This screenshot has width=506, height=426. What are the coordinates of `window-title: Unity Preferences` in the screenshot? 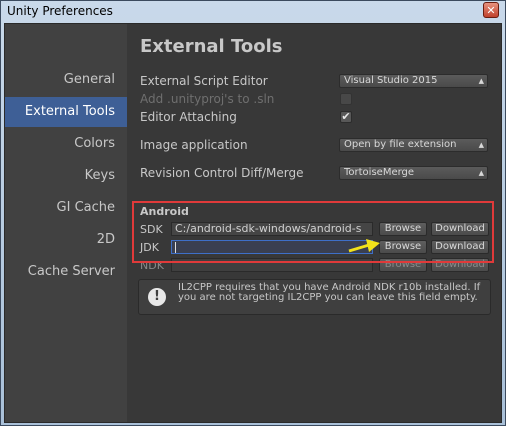 It's located at (60, 11).